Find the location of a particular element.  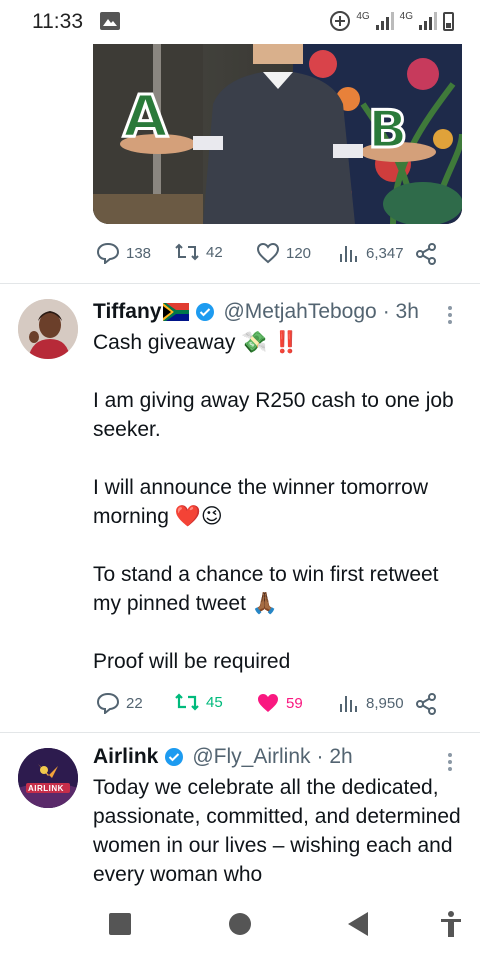

reply-button: 22 is located at coordinates (119, 703).